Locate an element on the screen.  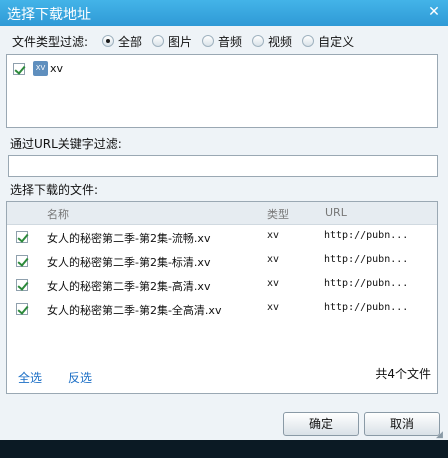
radio-image: 图片 is located at coordinates (172, 41).